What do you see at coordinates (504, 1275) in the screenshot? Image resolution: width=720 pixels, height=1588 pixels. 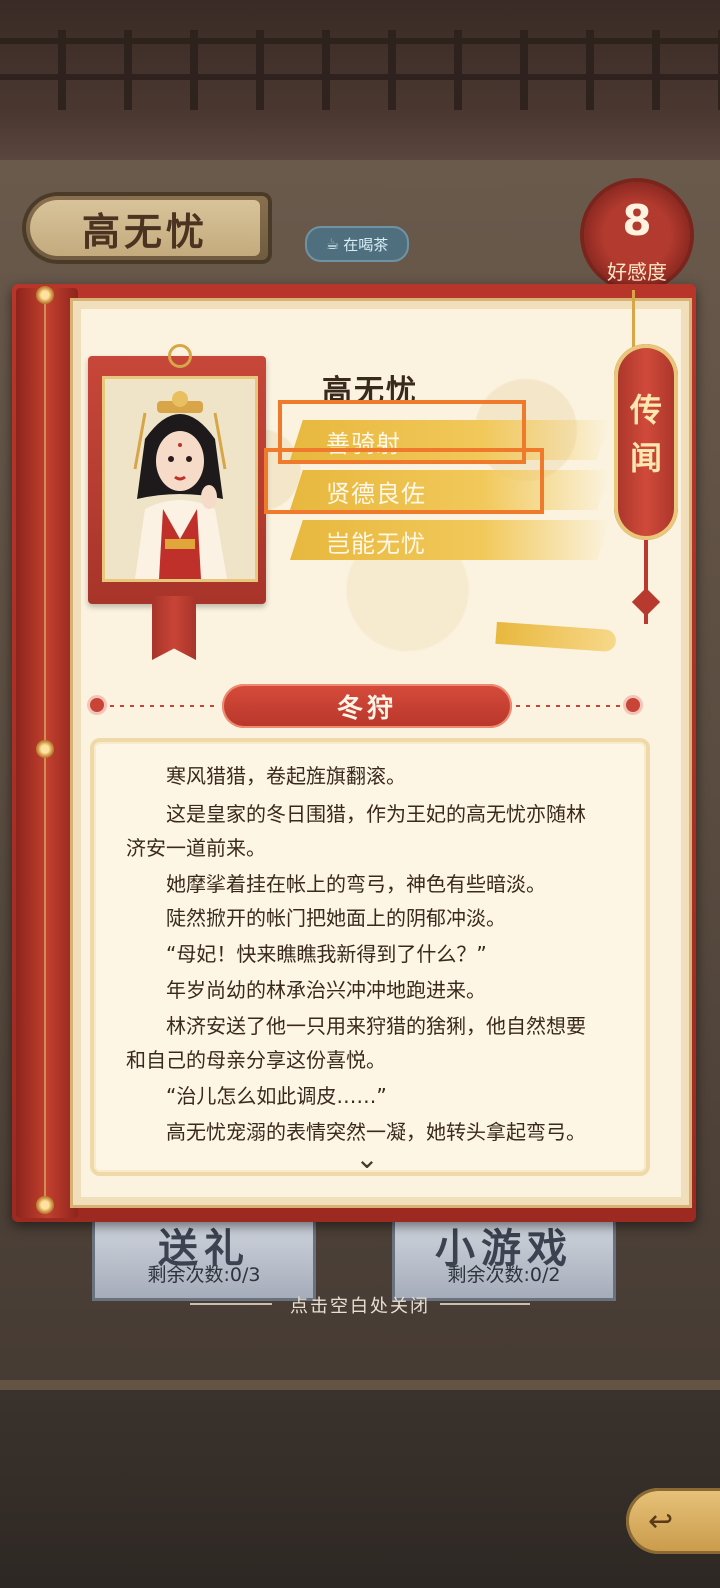 I see `minigame-remaining: 剩余次数:0/2` at bounding box center [504, 1275].